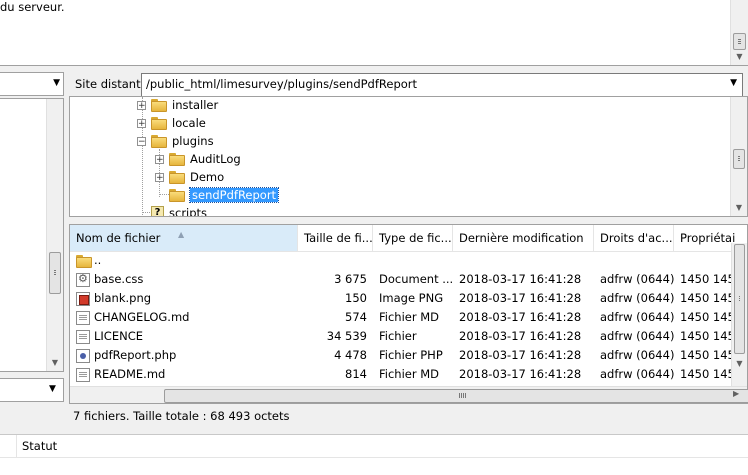 This screenshot has width=748, height=475. What do you see at coordinates (215, 159) in the screenshot?
I see `tree-item-label: AuditLog` at bounding box center [215, 159].